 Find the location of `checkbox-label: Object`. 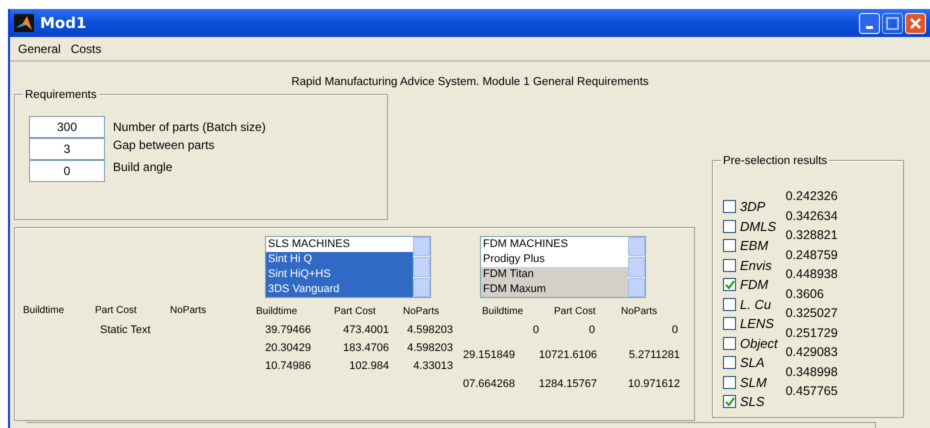

checkbox-label: Object is located at coordinates (759, 343).